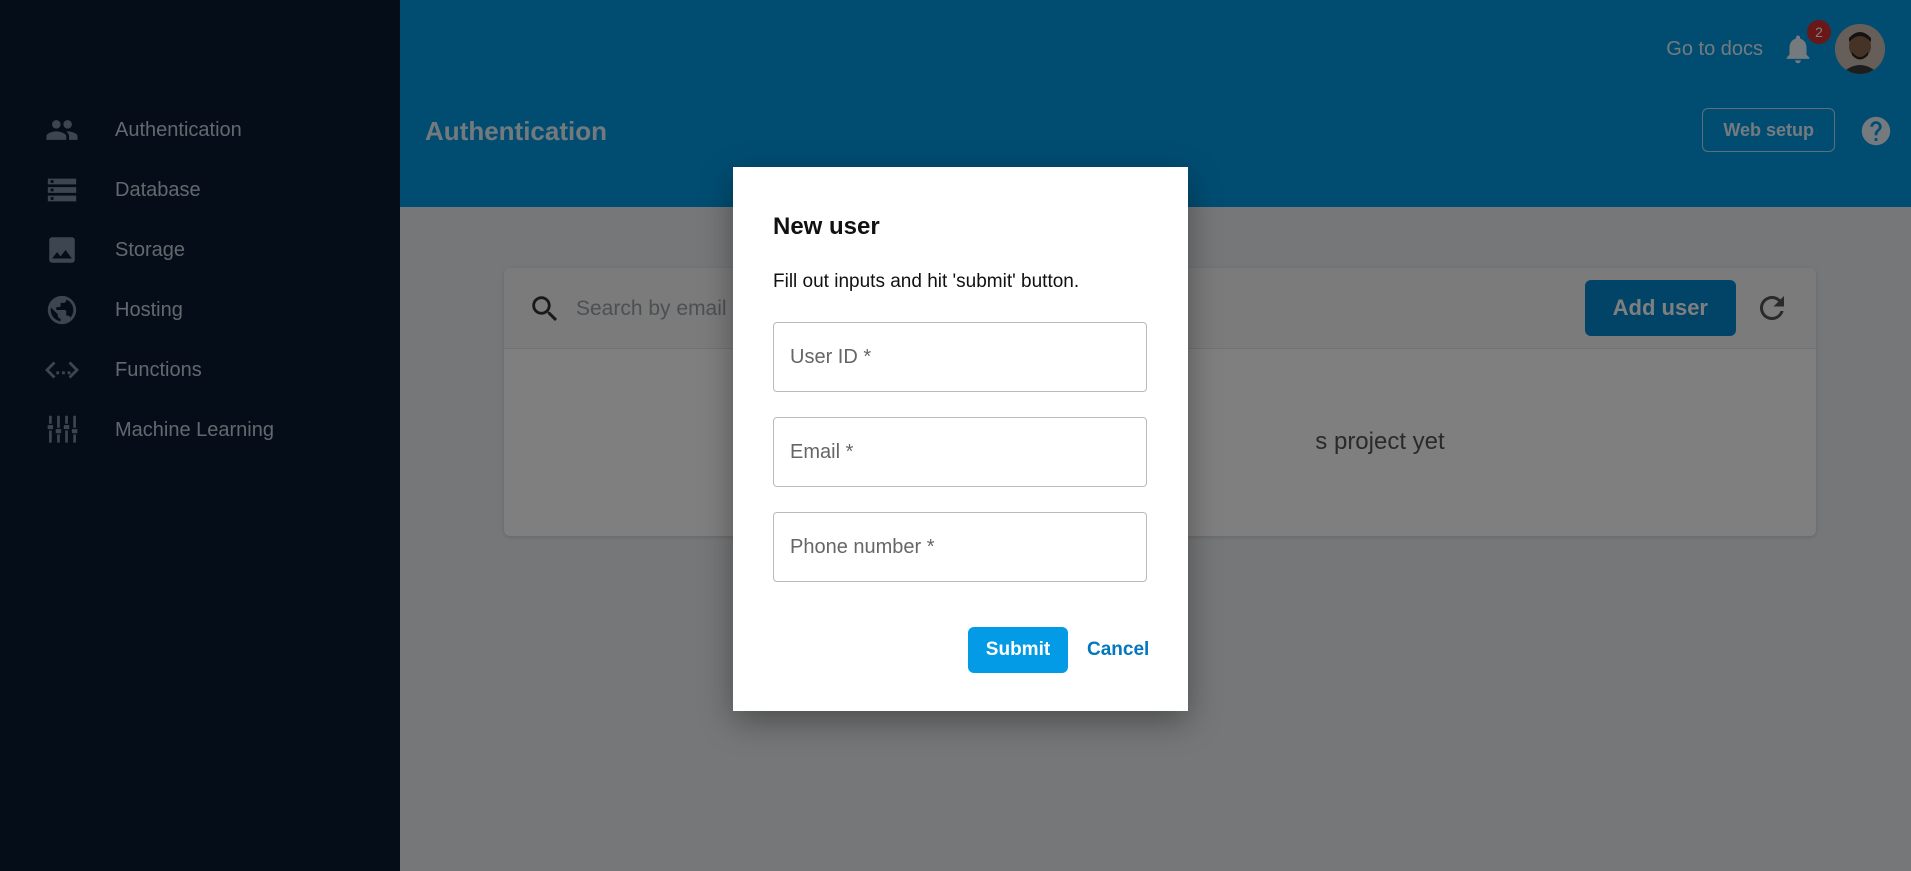 The height and width of the screenshot is (871, 1911). I want to click on phone-input, so click(960, 547).